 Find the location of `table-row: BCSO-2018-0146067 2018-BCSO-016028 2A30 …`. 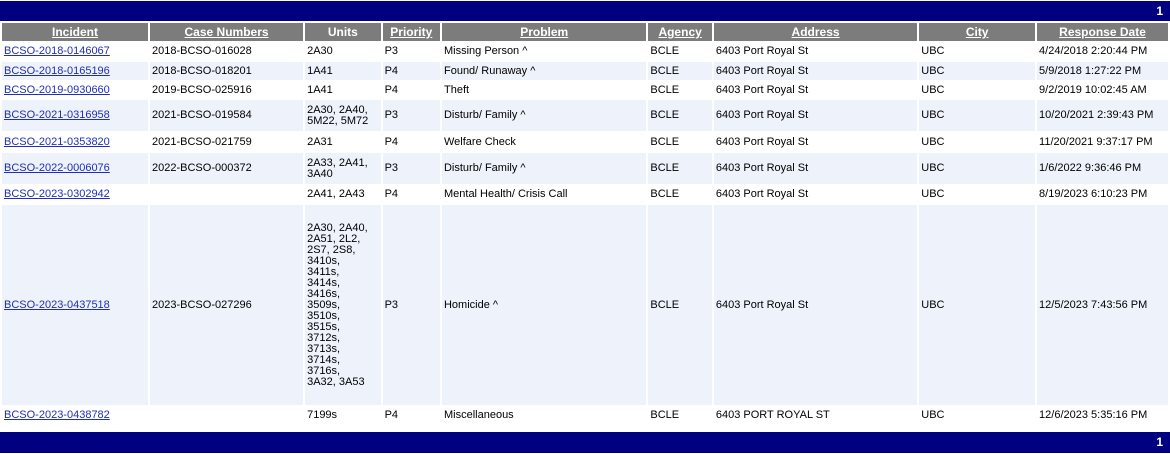

table-row: BCSO-2018-0146067 2018-BCSO-016028 2A30 … is located at coordinates (585, 51).